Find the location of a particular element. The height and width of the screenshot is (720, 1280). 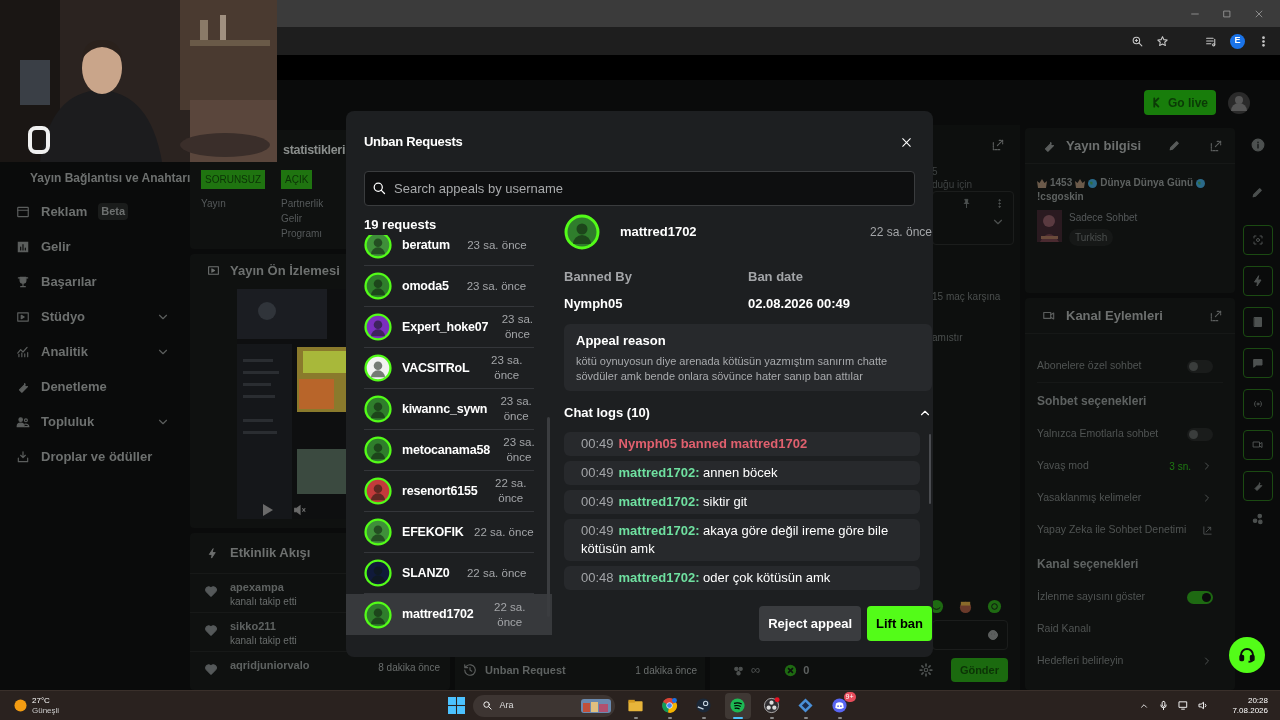

go-live-button: Go live is located at coordinates (1180, 102).